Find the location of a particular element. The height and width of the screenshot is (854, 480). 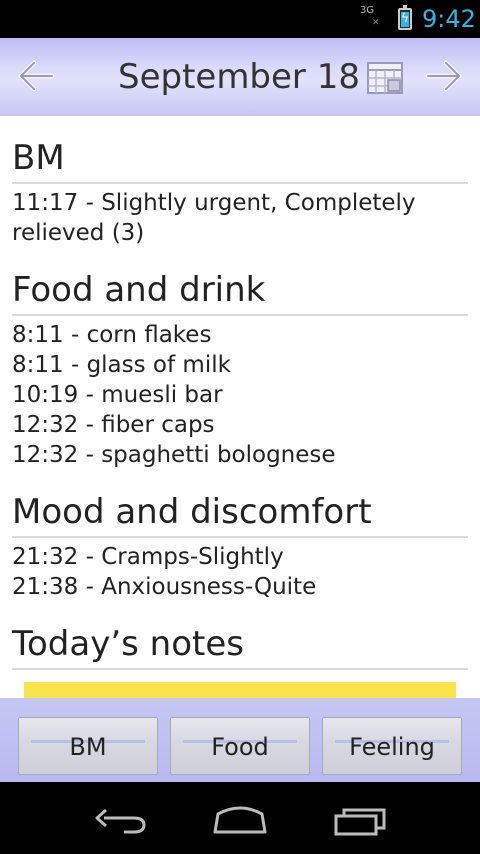

system-nav-bar is located at coordinates (240, 818).